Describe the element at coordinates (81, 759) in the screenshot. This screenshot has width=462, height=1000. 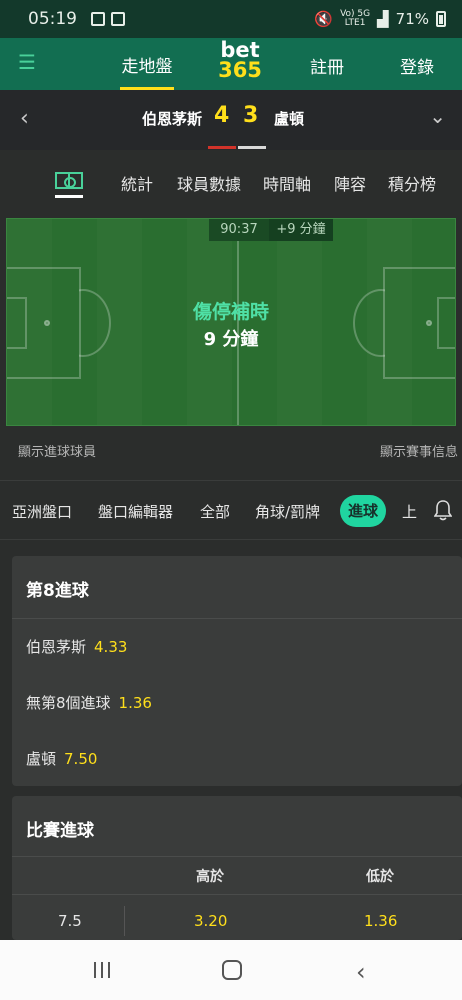
I see `odds-value: 7.50` at that location.